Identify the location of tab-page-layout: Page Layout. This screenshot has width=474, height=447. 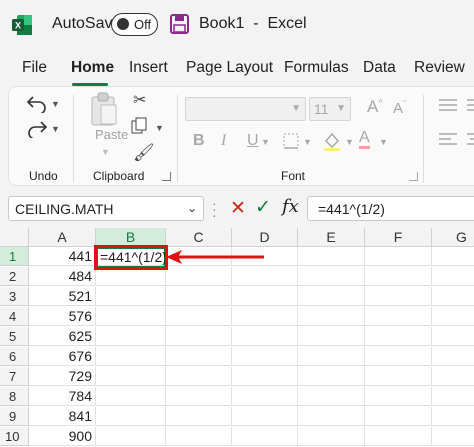
(229, 68).